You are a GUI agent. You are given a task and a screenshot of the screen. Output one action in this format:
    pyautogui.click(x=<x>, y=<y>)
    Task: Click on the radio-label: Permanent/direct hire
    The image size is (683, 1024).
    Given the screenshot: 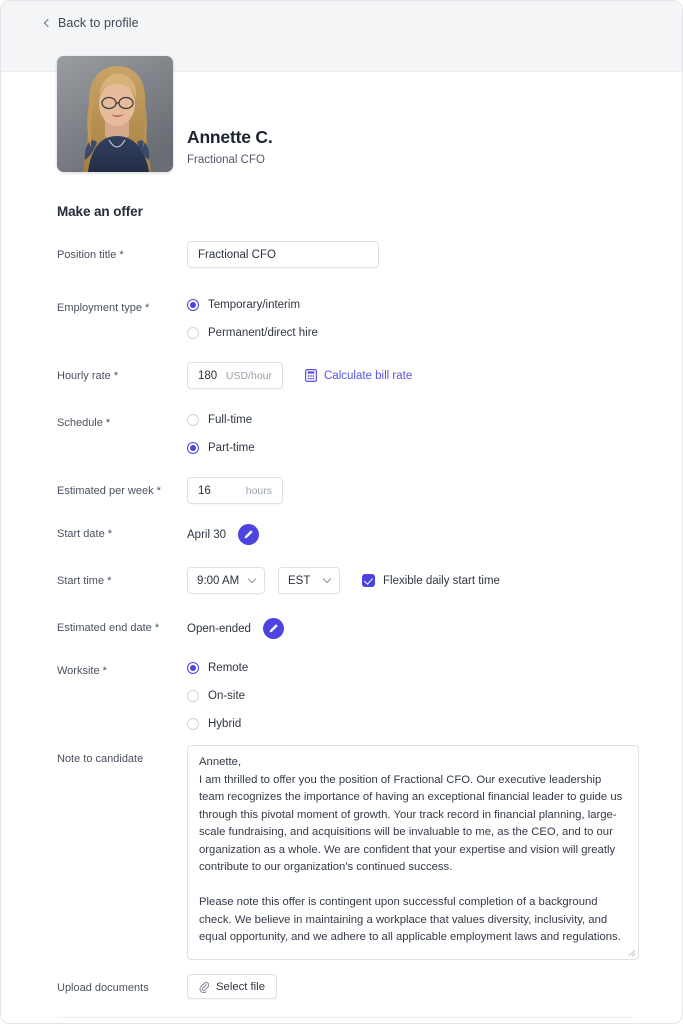 What is the action you would take?
    pyautogui.click(x=263, y=333)
    